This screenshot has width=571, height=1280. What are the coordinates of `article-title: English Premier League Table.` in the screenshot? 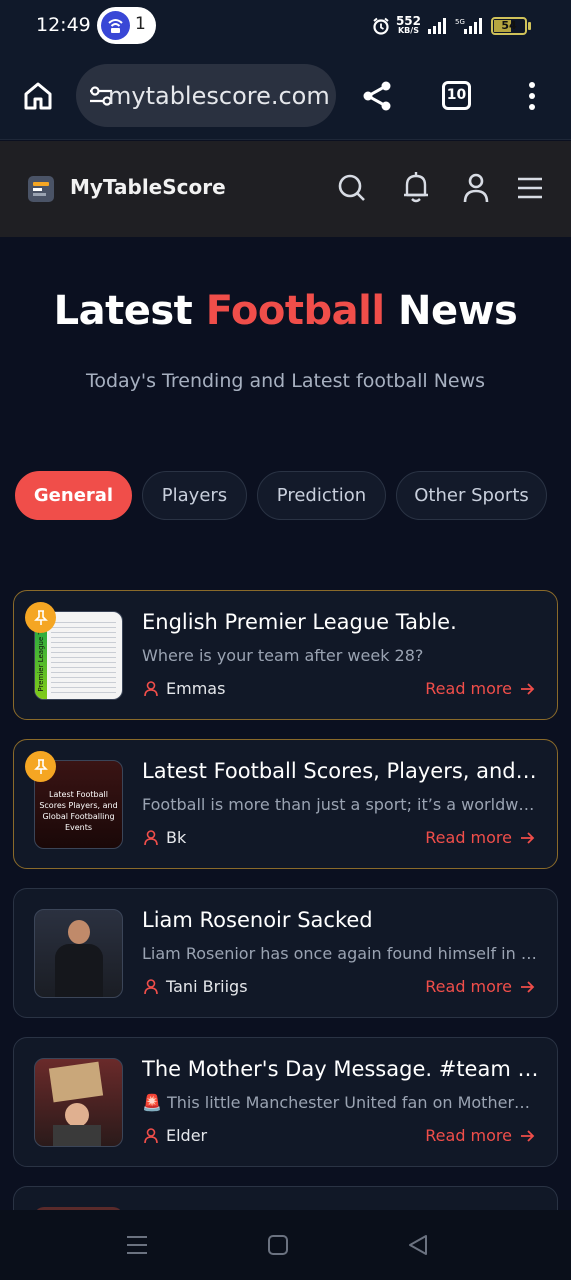 It's located at (342, 622).